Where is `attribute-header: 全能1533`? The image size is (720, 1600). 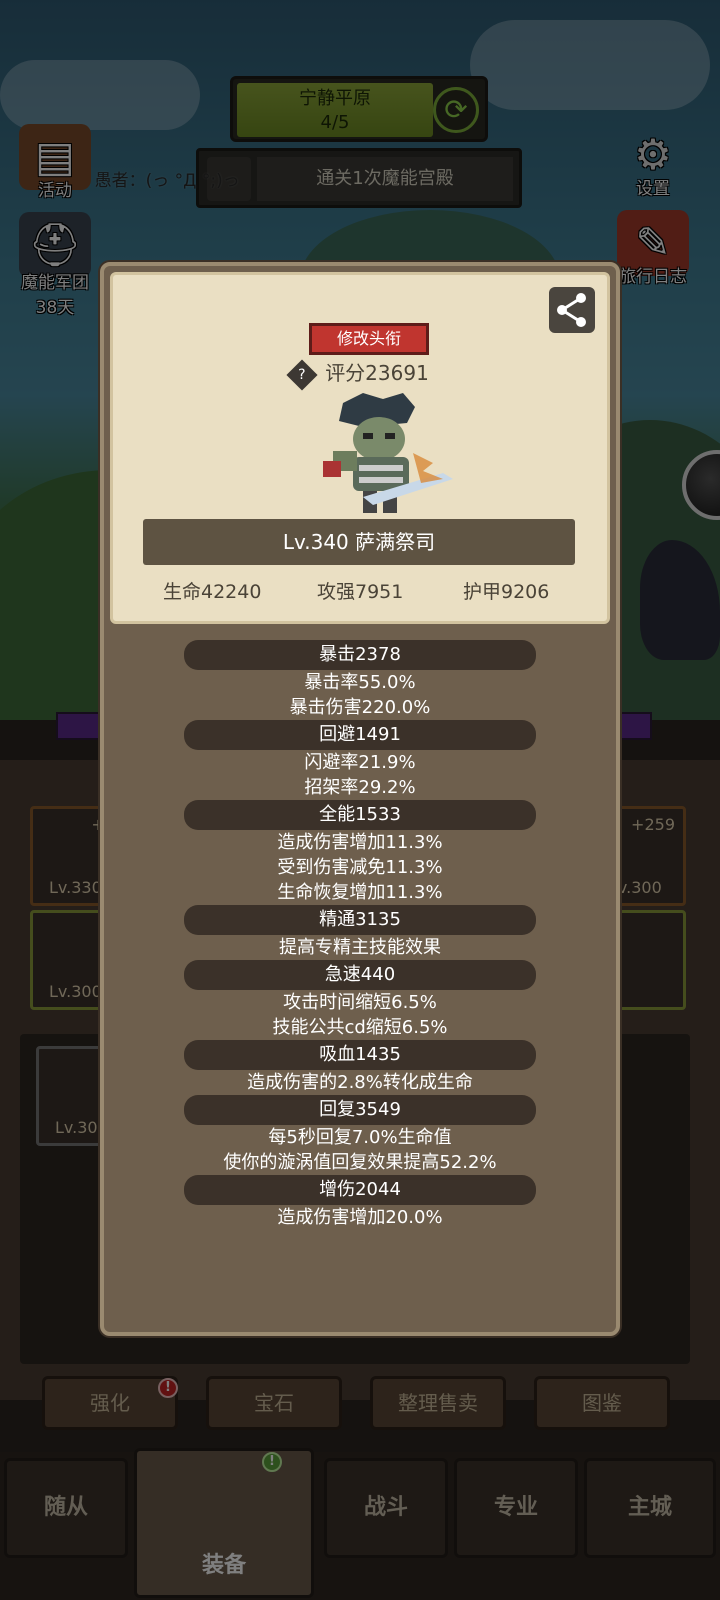
attribute-header: 全能1533 is located at coordinates (360, 815).